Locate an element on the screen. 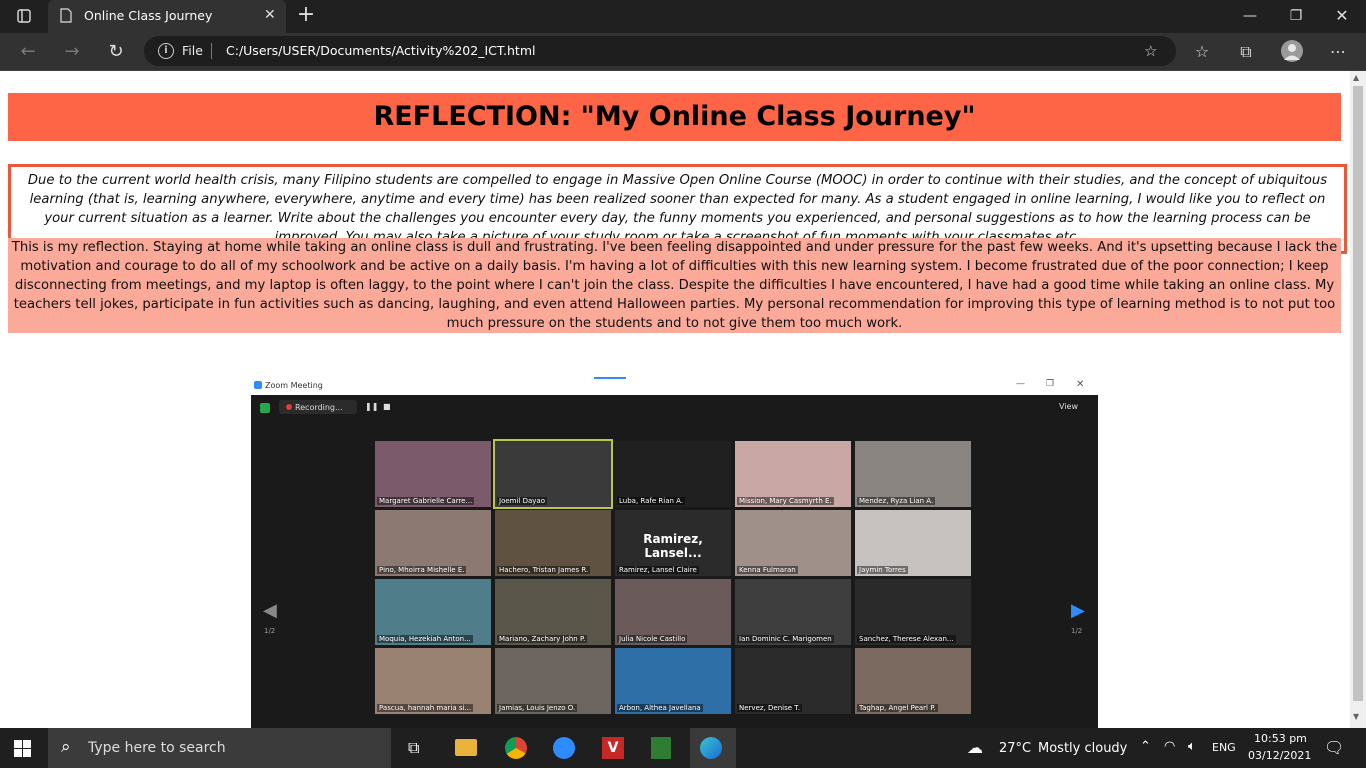  tab-title: Online Class Journey is located at coordinates (148, 15).